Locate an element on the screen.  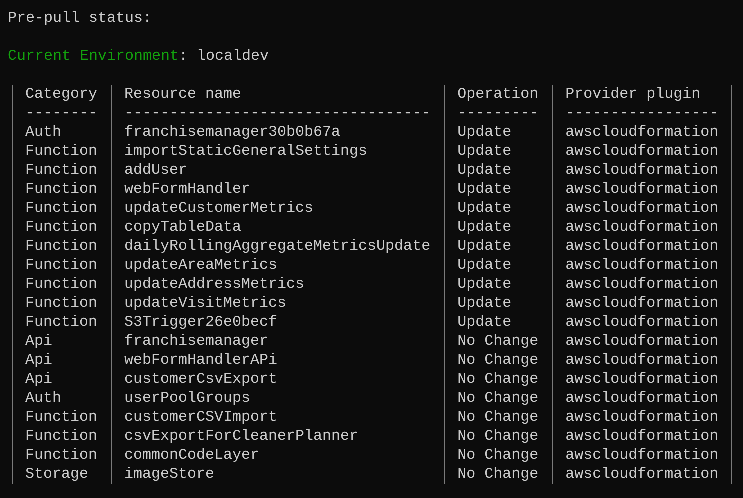
status-heading: Pre-pull status: is located at coordinates (80, 18).